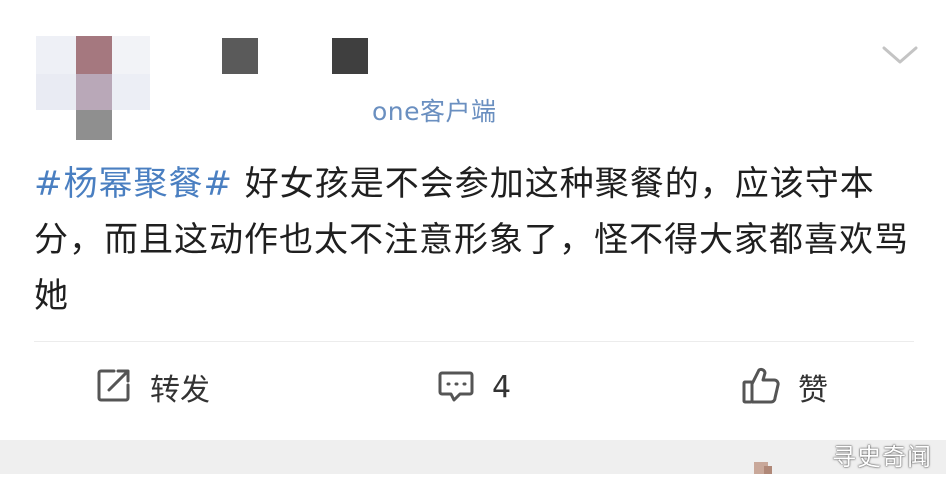  I want to click on like-label: 赞, so click(813, 390).